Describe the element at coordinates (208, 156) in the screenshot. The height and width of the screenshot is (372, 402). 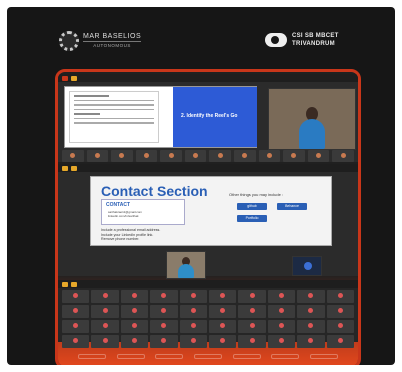
I see `participant-strip` at that location.